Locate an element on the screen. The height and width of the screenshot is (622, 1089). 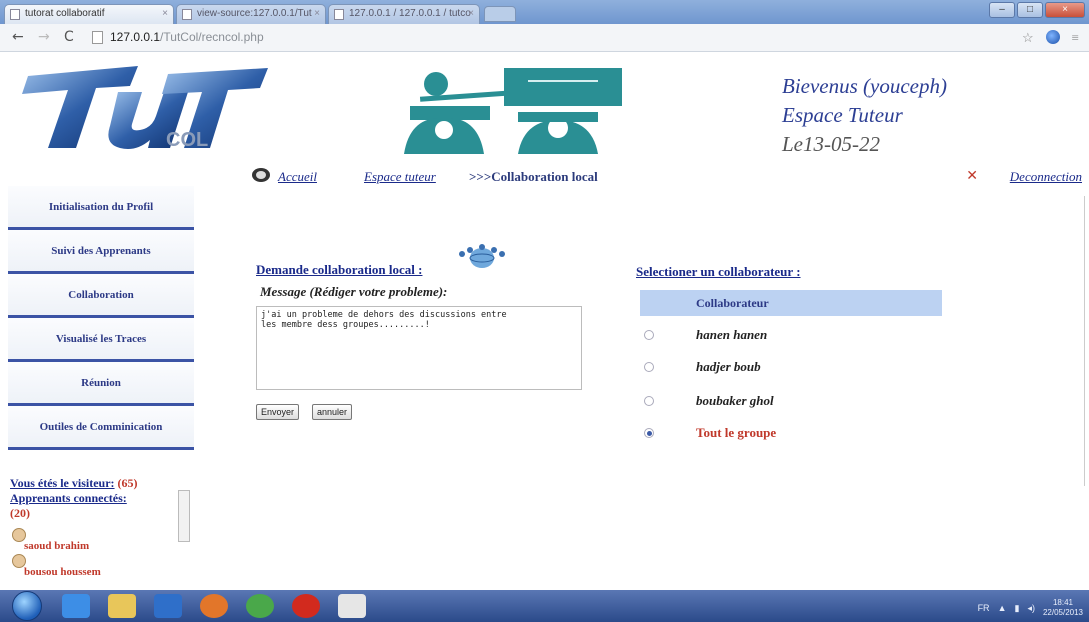
start-button is located at coordinates (27, 606).